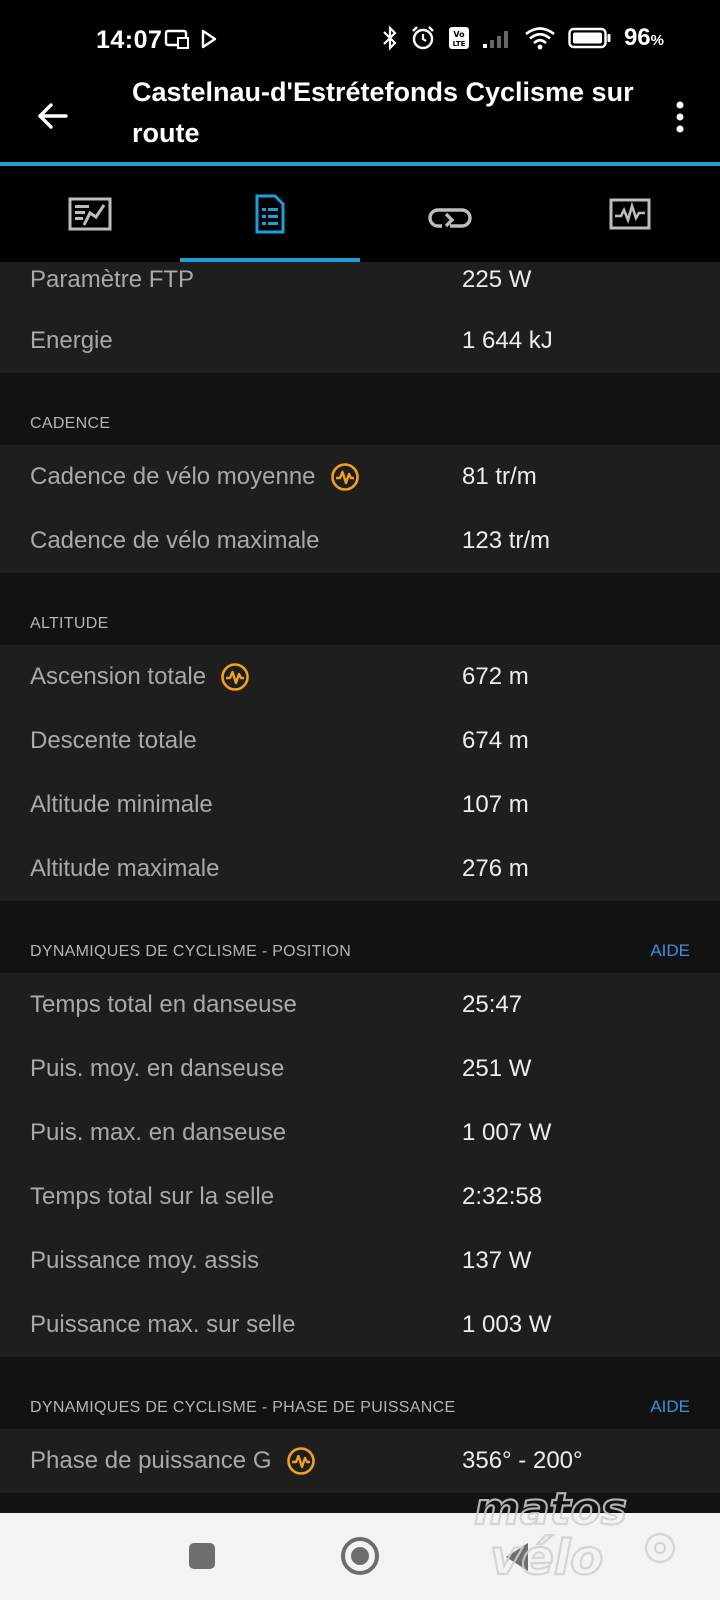  What do you see at coordinates (71, 340) in the screenshot?
I see `stat-label: Energie` at bounding box center [71, 340].